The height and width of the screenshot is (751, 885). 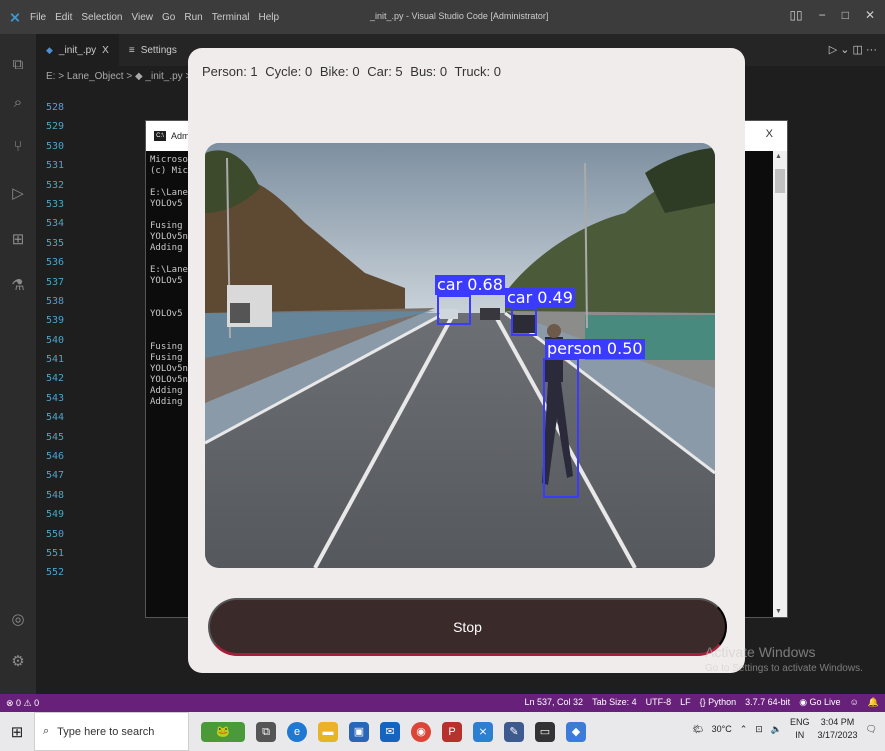 I want to click on scroll-thumb, so click(x=780, y=181).